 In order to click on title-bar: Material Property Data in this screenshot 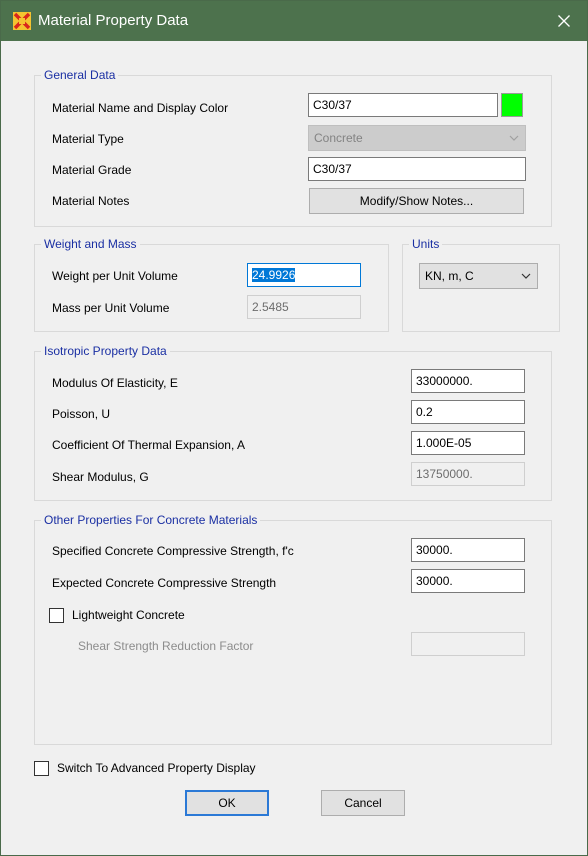, I will do `click(294, 21)`.